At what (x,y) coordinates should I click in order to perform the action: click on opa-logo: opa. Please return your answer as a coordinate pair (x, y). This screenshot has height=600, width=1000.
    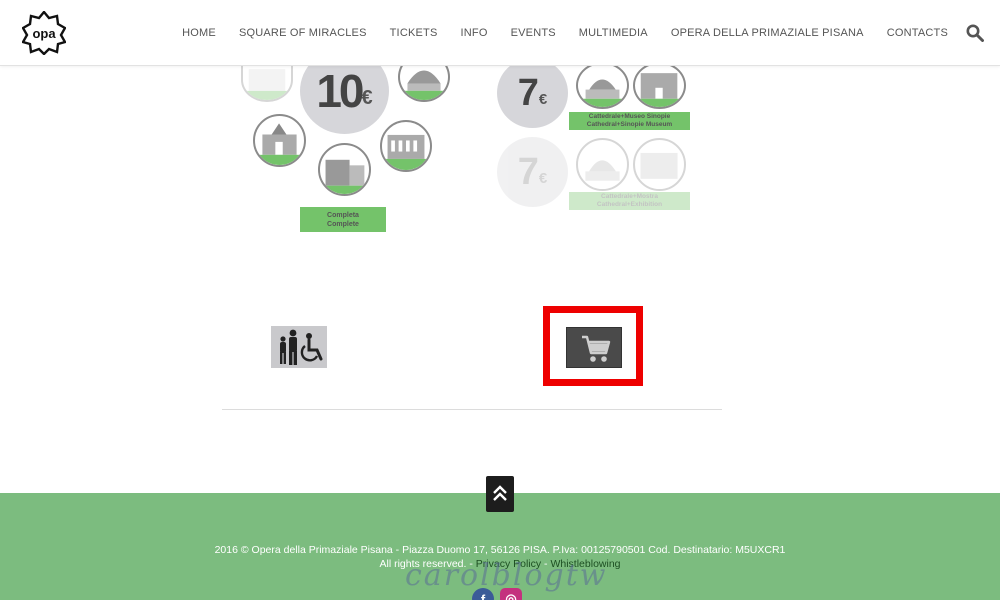
    Looking at the image, I should click on (44, 33).